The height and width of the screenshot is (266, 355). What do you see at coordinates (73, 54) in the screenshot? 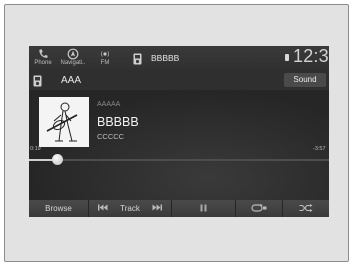
I see `navigation-icon` at bounding box center [73, 54].